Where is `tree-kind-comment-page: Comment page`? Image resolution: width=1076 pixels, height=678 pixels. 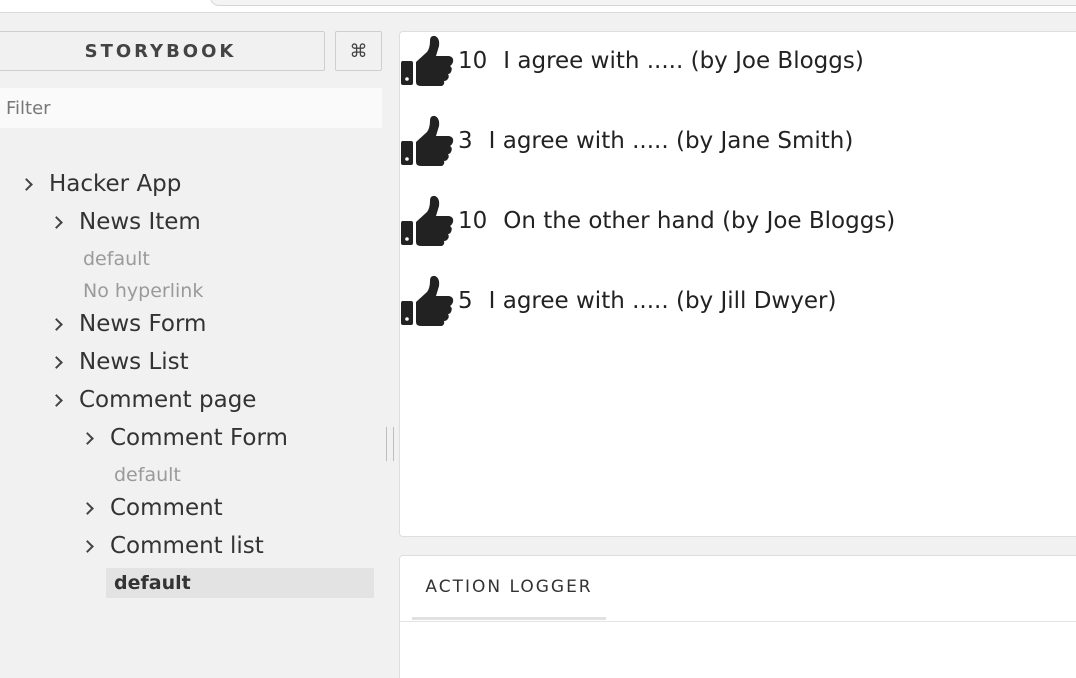 tree-kind-comment-page: Comment page is located at coordinates (153, 400).